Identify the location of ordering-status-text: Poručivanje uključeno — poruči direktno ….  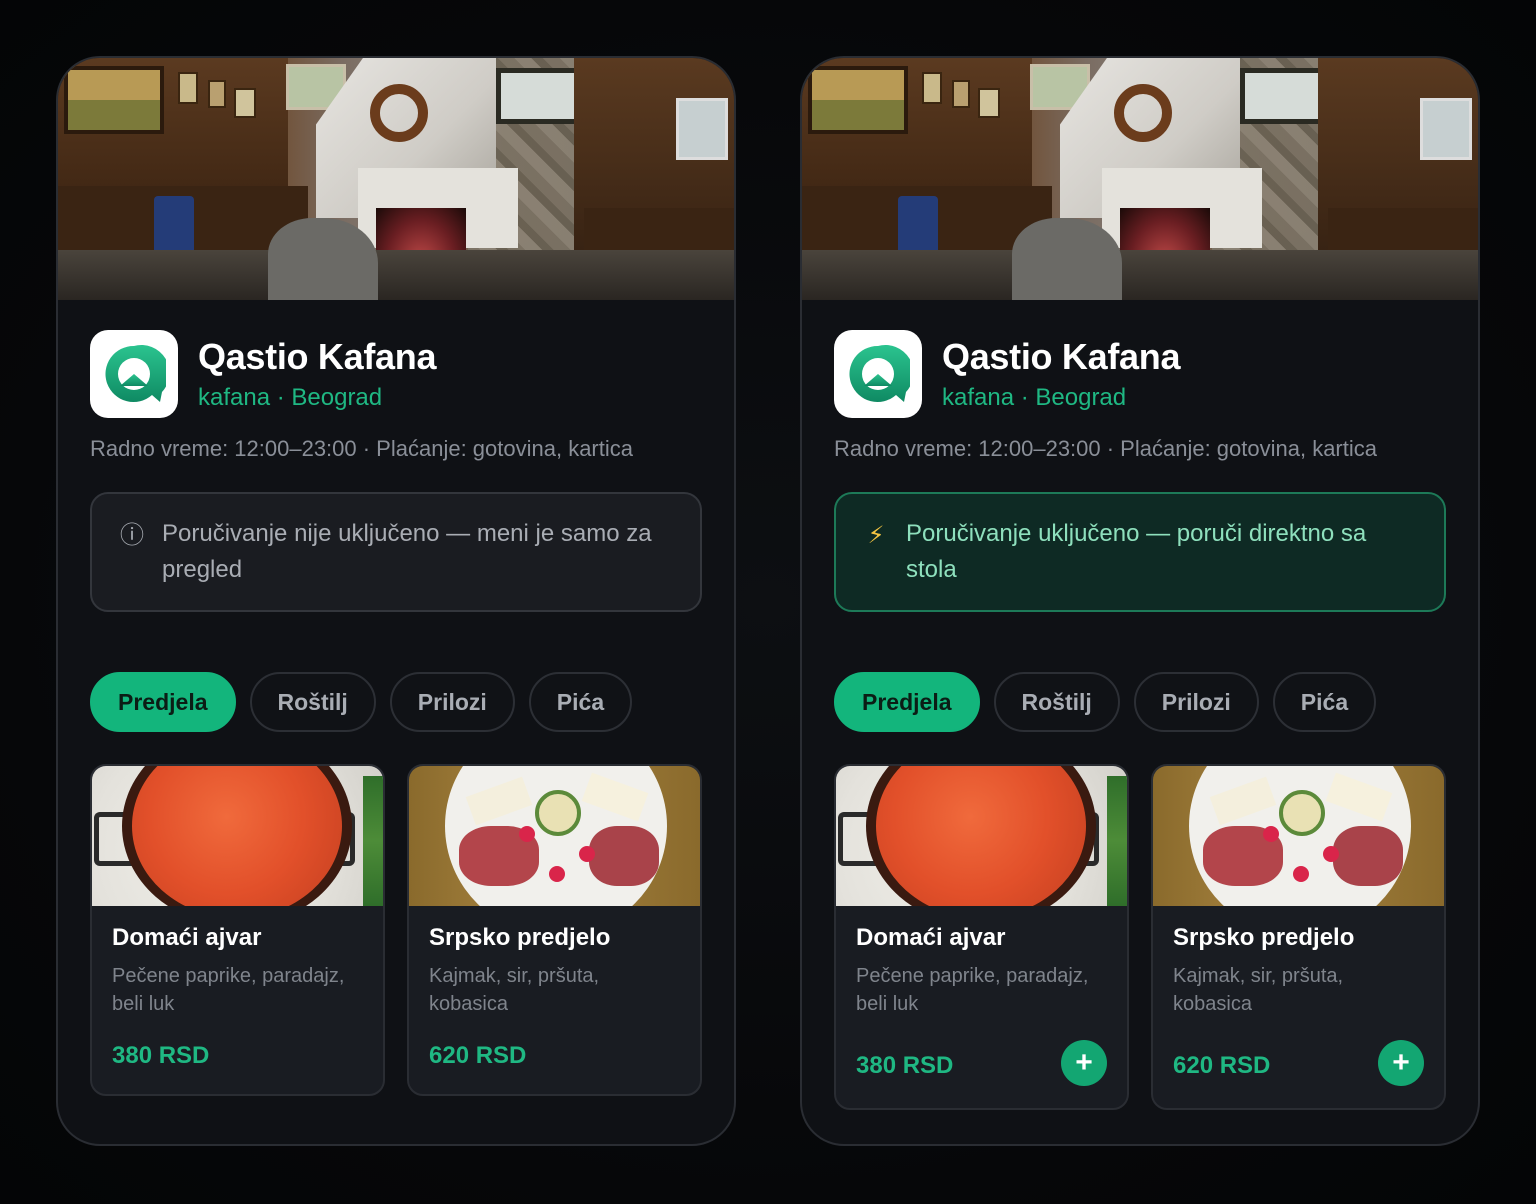
(1136, 551).